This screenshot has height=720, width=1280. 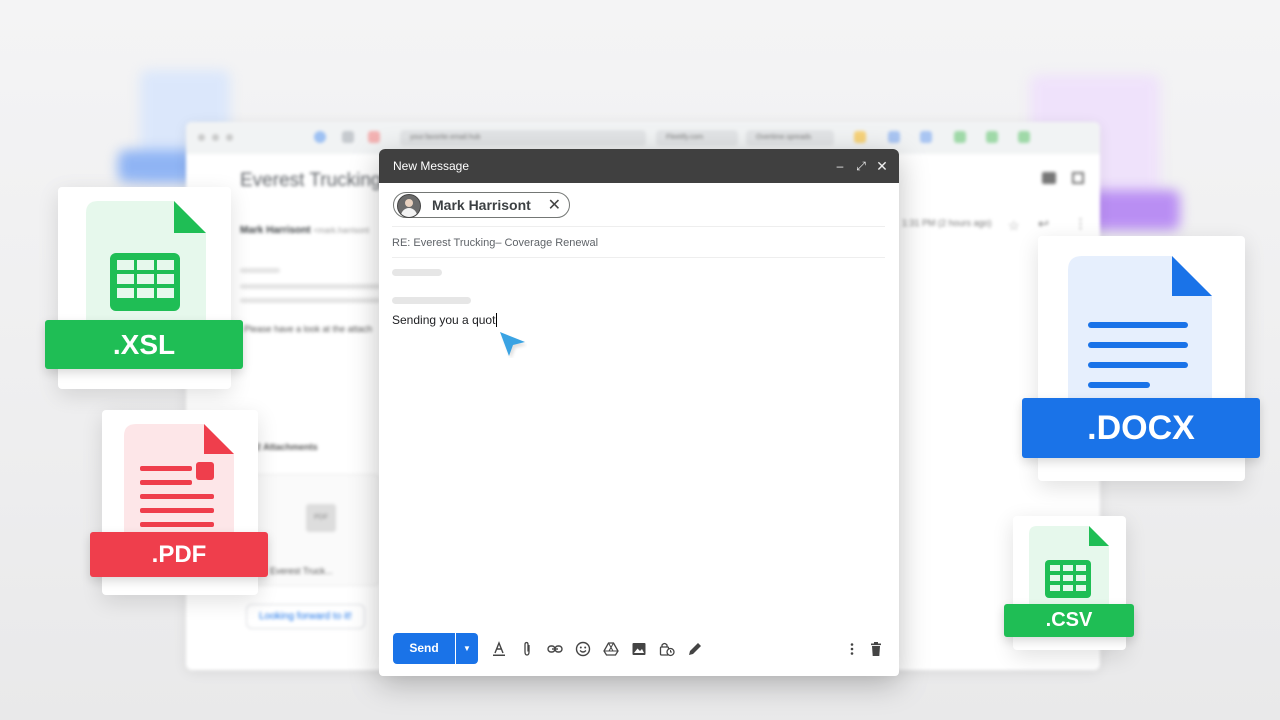 What do you see at coordinates (555, 649) in the screenshot?
I see `link-icon` at bounding box center [555, 649].